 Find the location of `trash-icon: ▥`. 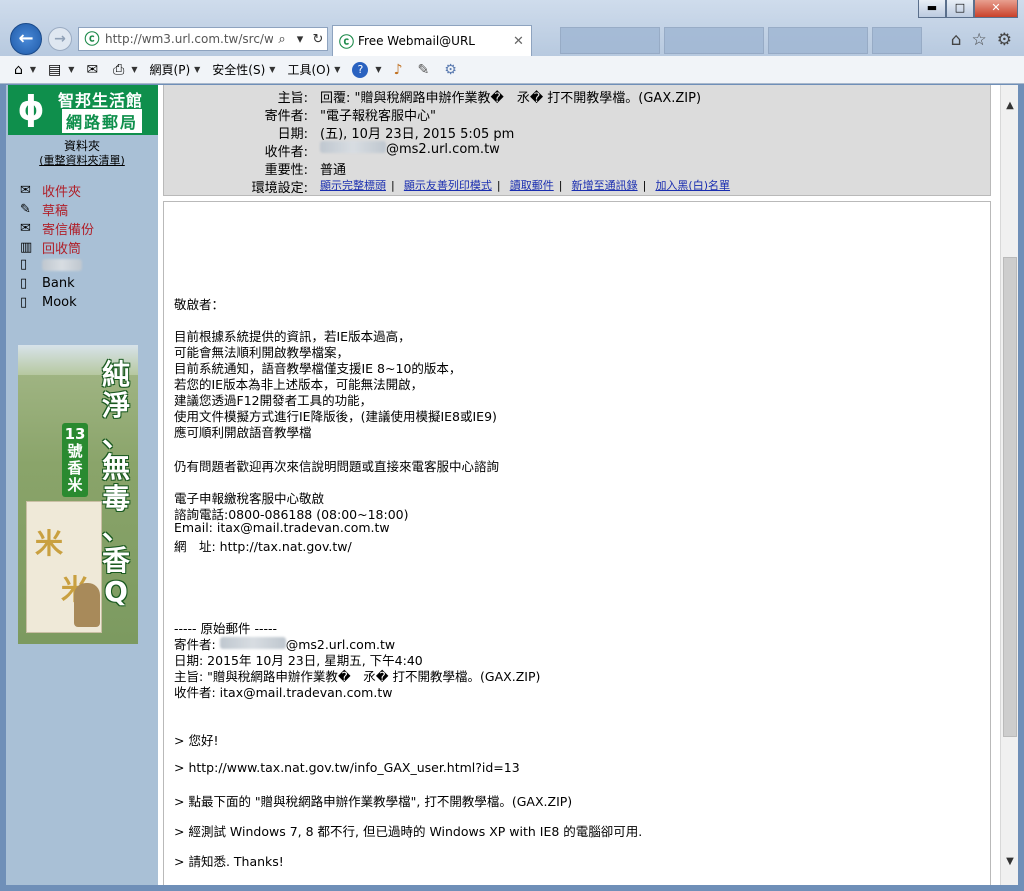

trash-icon: ▥ is located at coordinates (26, 247).